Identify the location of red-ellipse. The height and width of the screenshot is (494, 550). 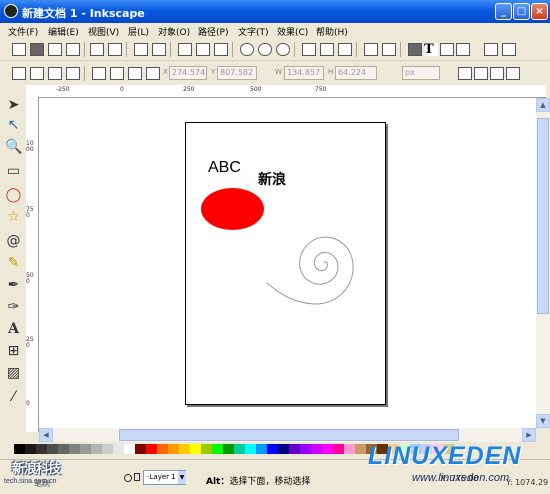
(232, 209).